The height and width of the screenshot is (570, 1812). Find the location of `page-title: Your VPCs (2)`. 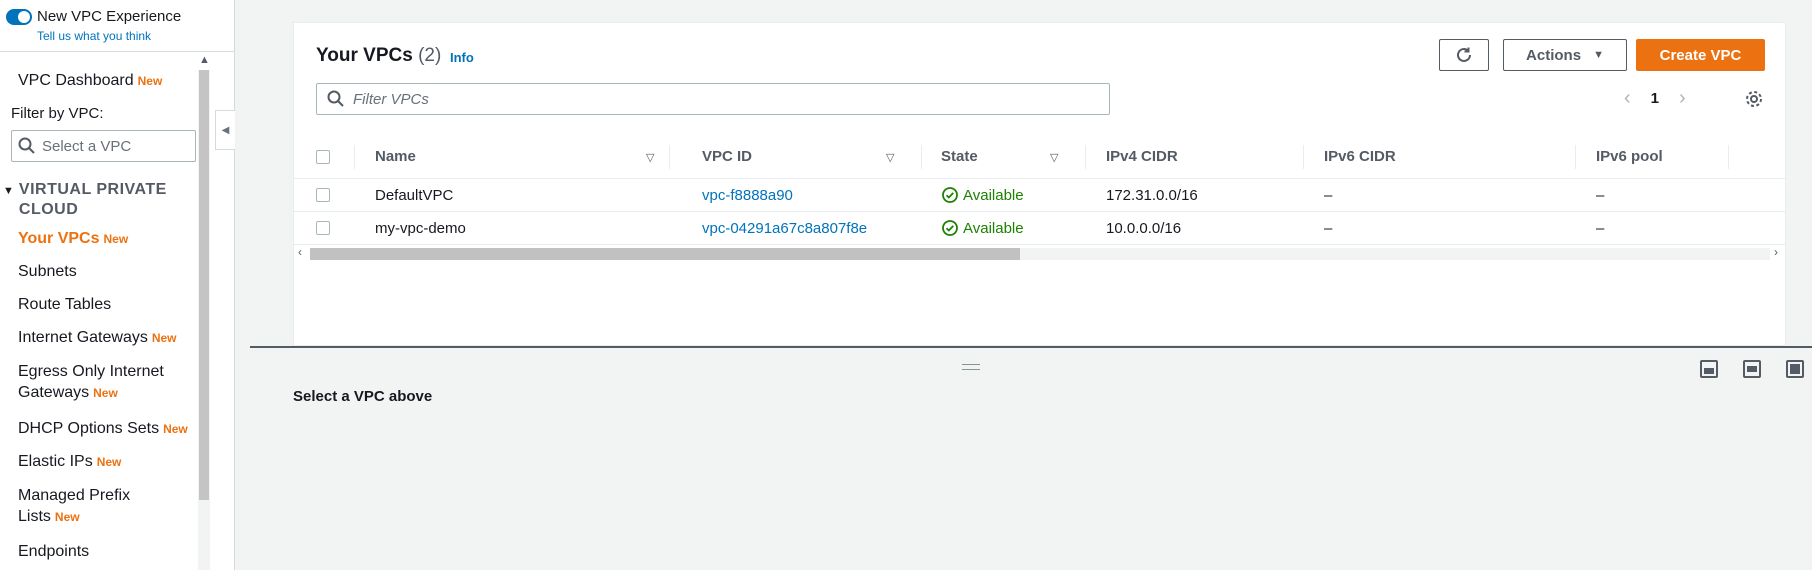

page-title: Your VPCs (2) is located at coordinates (378, 56).